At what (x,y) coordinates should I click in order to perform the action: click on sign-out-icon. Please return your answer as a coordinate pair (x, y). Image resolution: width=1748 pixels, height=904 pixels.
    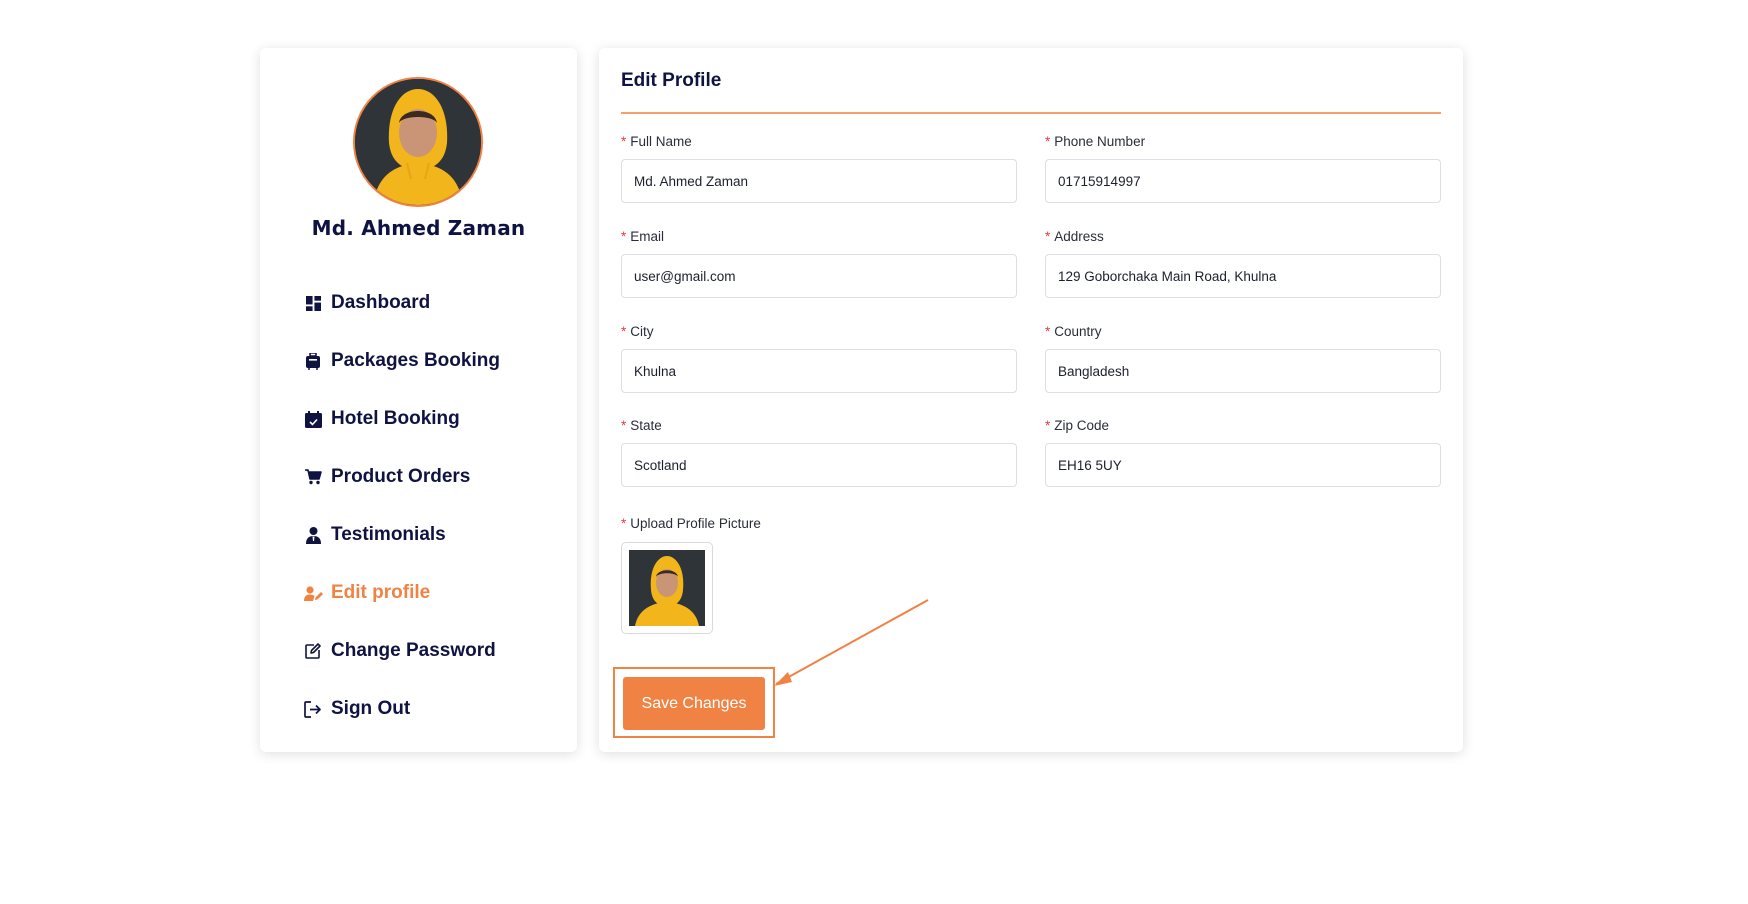
    Looking at the image, I should click on (313, 709).